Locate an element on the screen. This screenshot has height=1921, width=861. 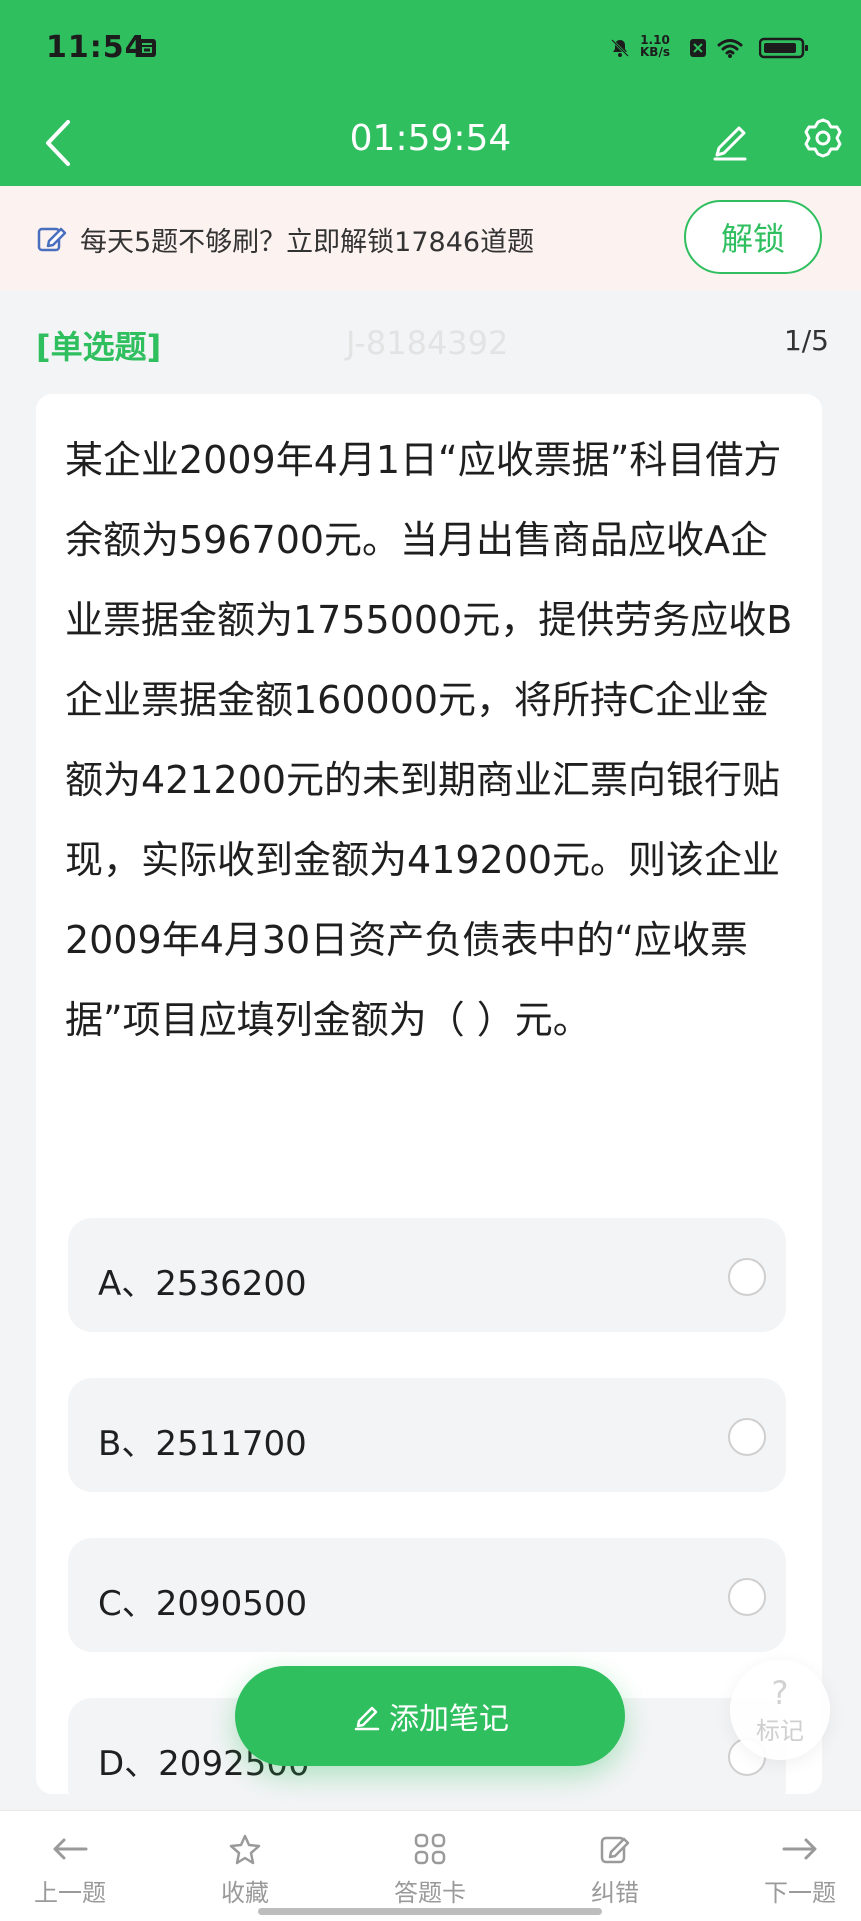
home-indicator is located at coordinates (430, 1911).